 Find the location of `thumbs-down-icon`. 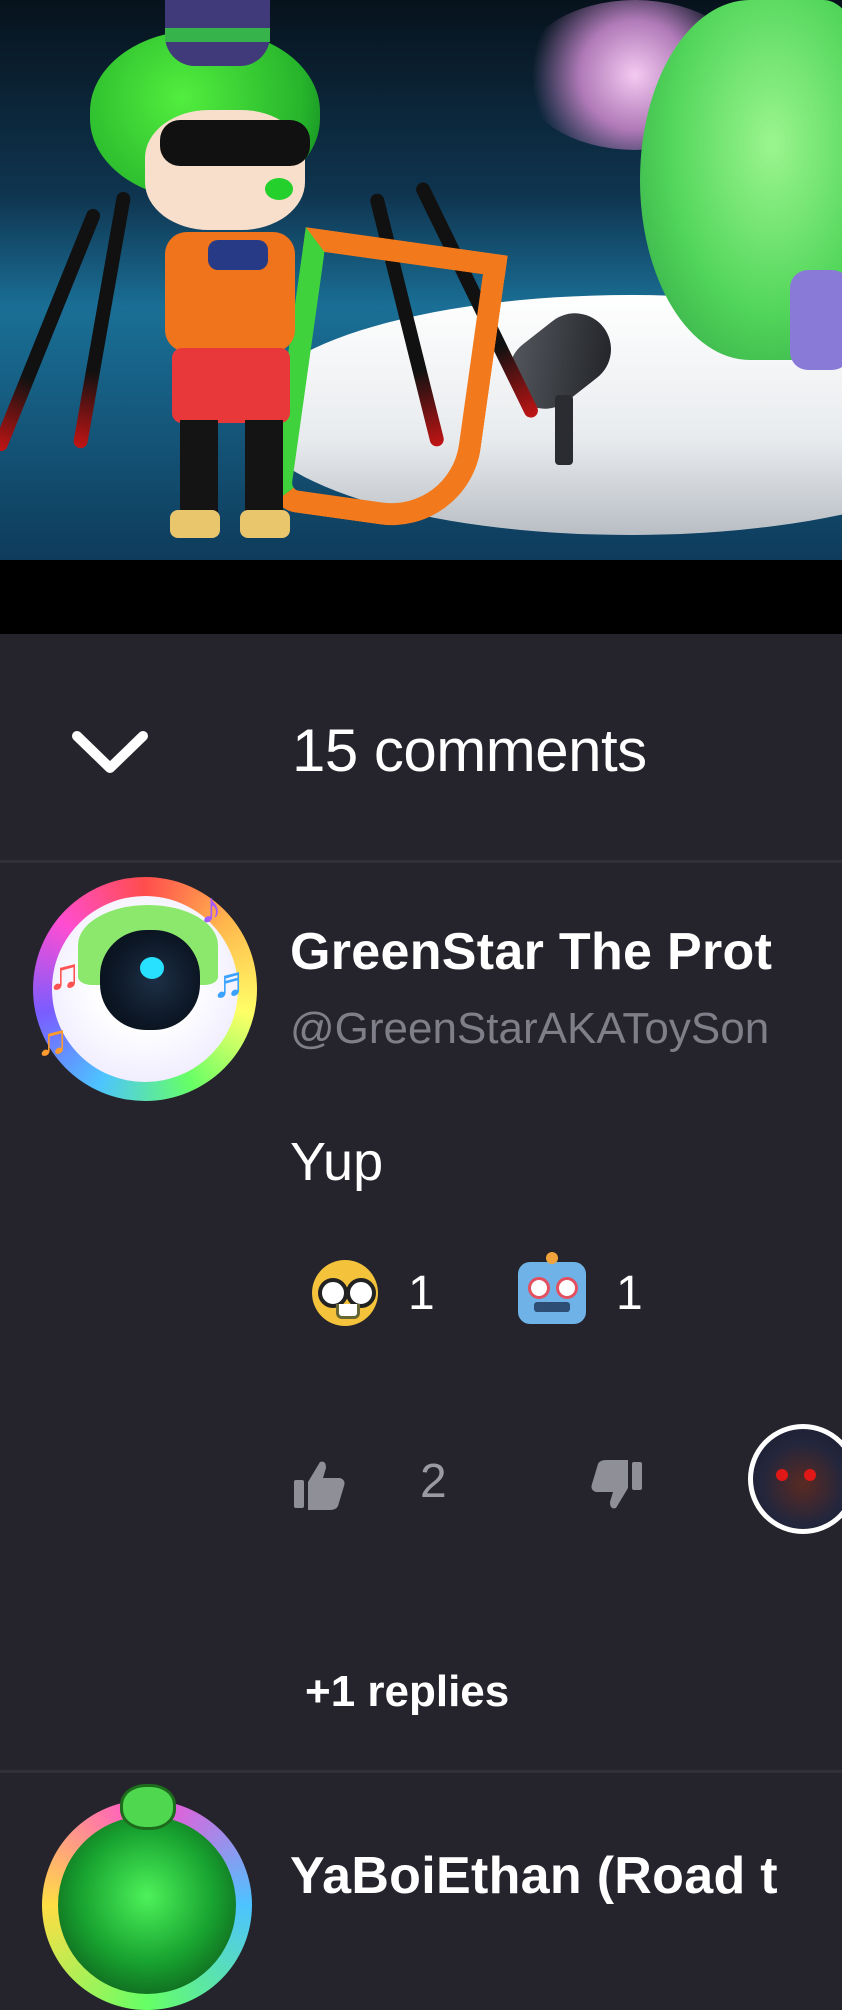

thumbs-down-icon is located at coordinates (616, 1484).